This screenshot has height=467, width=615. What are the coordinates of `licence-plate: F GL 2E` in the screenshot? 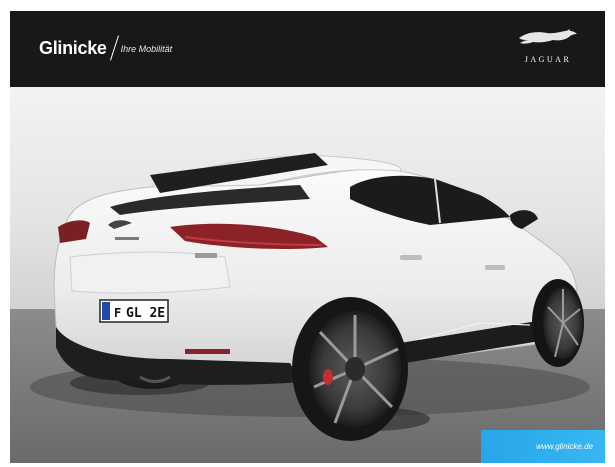 It's located at (134, 311).